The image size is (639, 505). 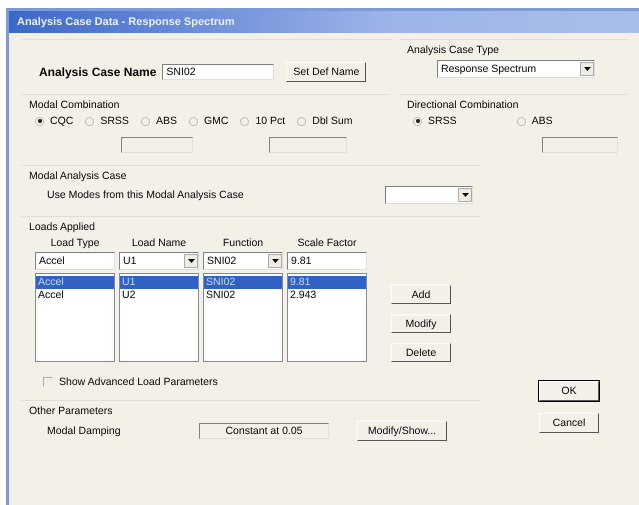 What do you see at coordinates (463, 105) in the screenshot?
I see `group-label: Directional Combination` at bounding box center [463, 105].